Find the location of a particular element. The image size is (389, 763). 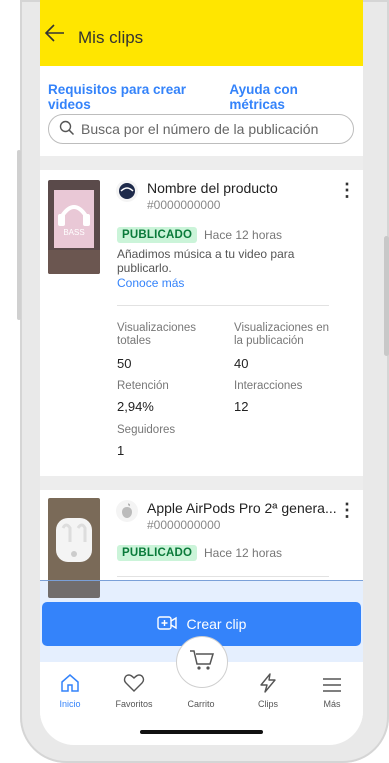

retention-label: Retención is located at coordinates (143, 386).